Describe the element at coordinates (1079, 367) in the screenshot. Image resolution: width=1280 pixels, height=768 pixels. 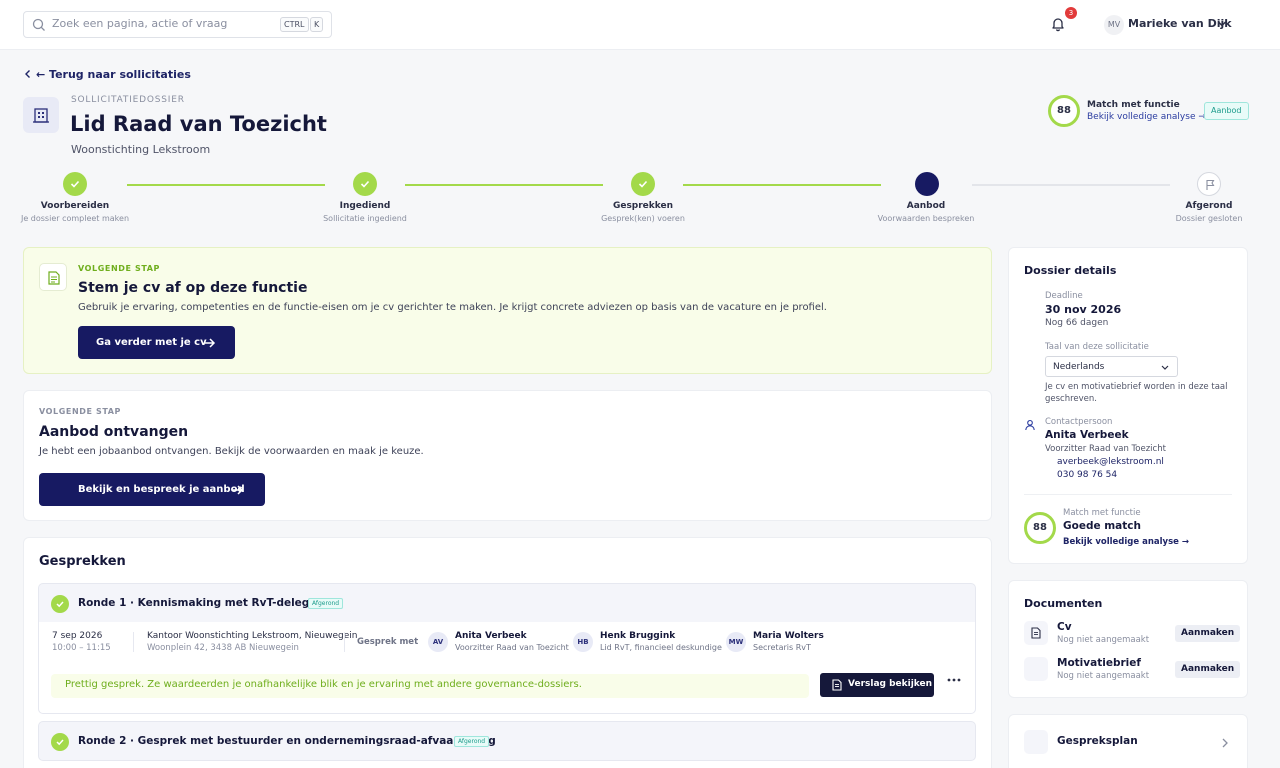
I see `language-value: Nederlands` at that location.